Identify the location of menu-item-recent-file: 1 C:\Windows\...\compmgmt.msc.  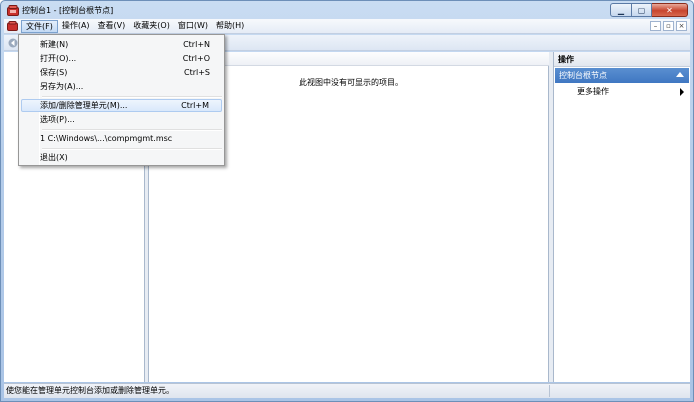
(121, 138).